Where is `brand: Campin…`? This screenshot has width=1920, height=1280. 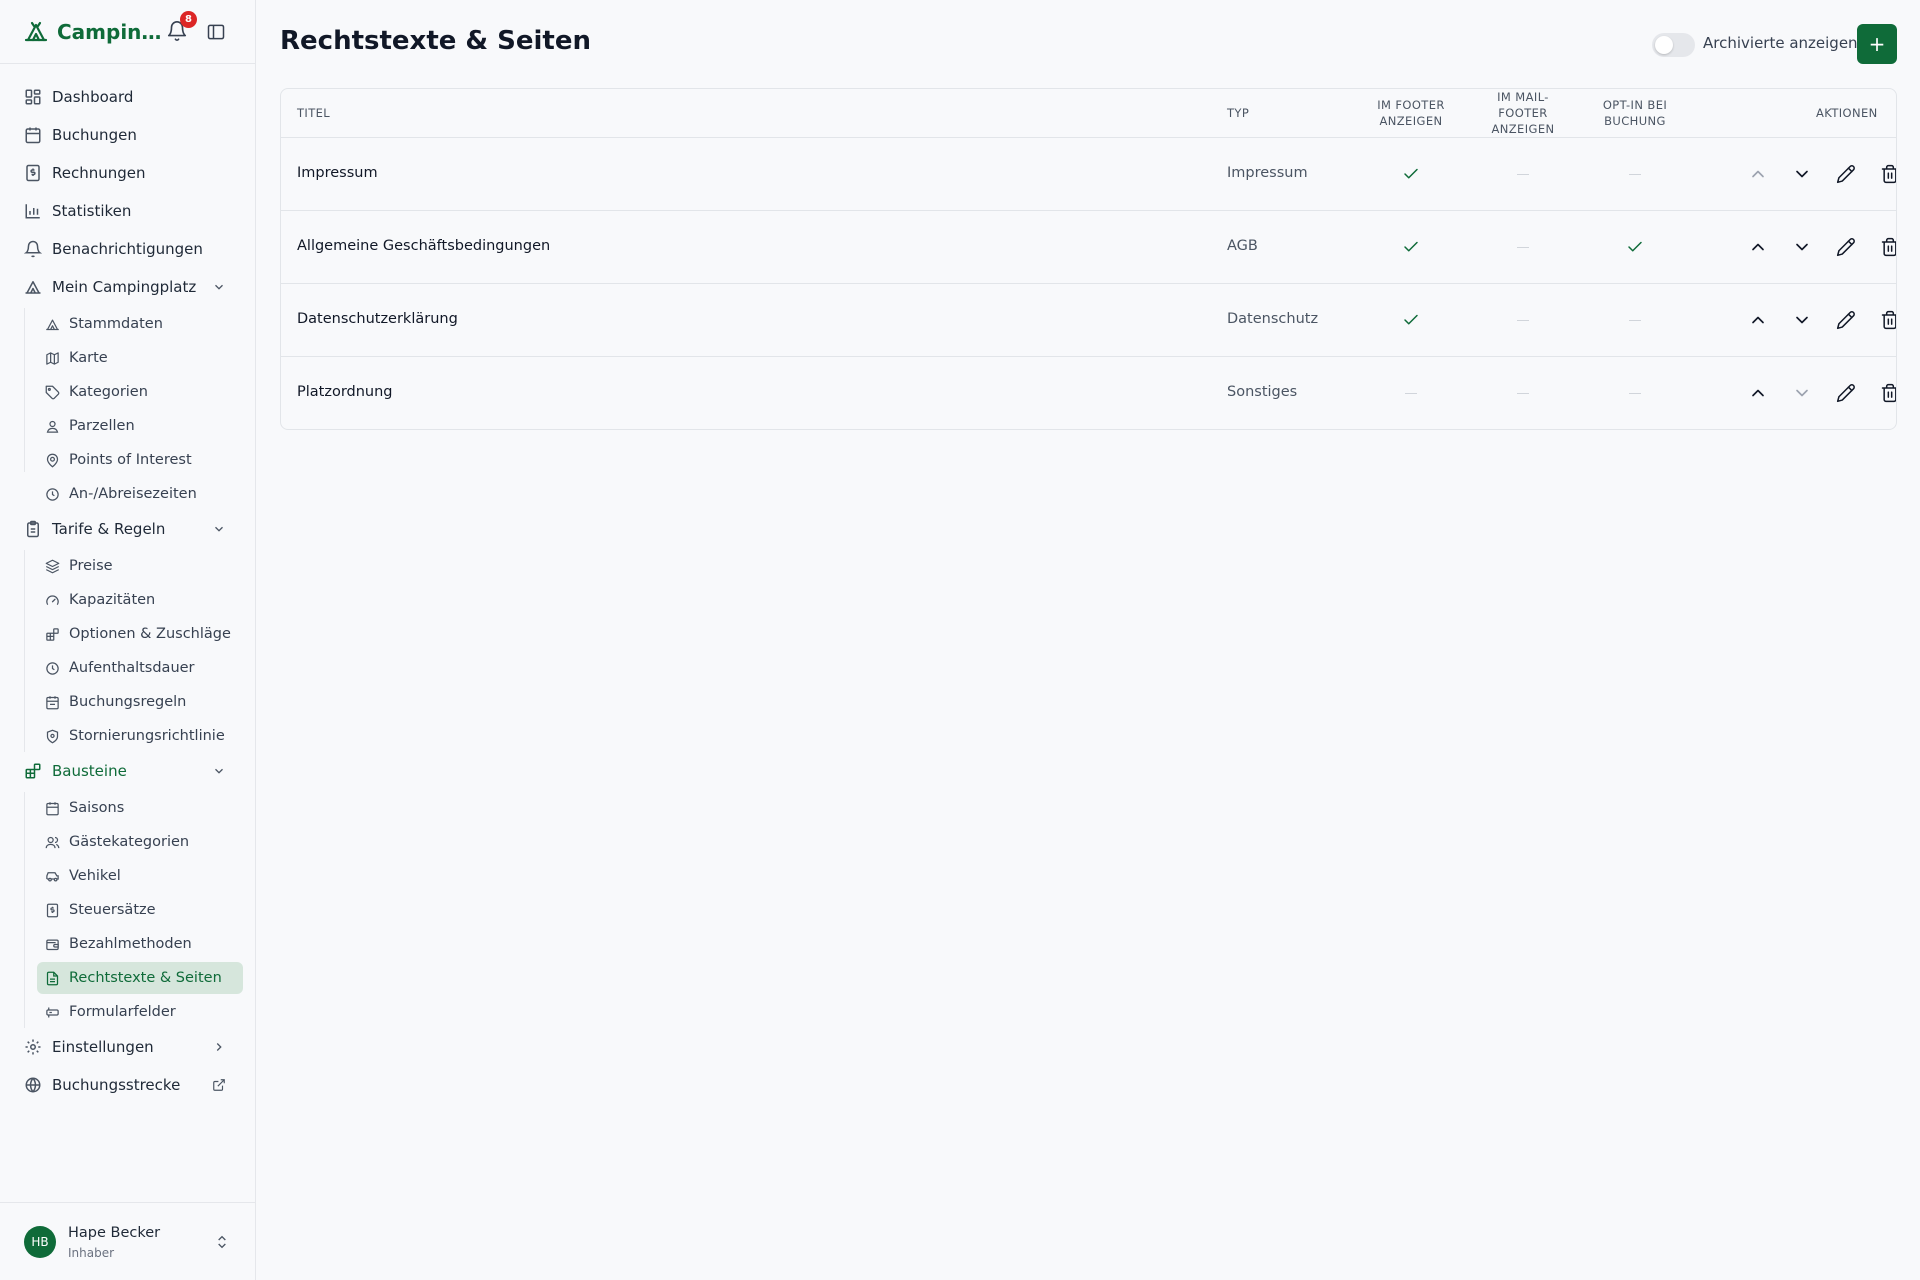
brand: Campin… is located at coordinates (92, 32).